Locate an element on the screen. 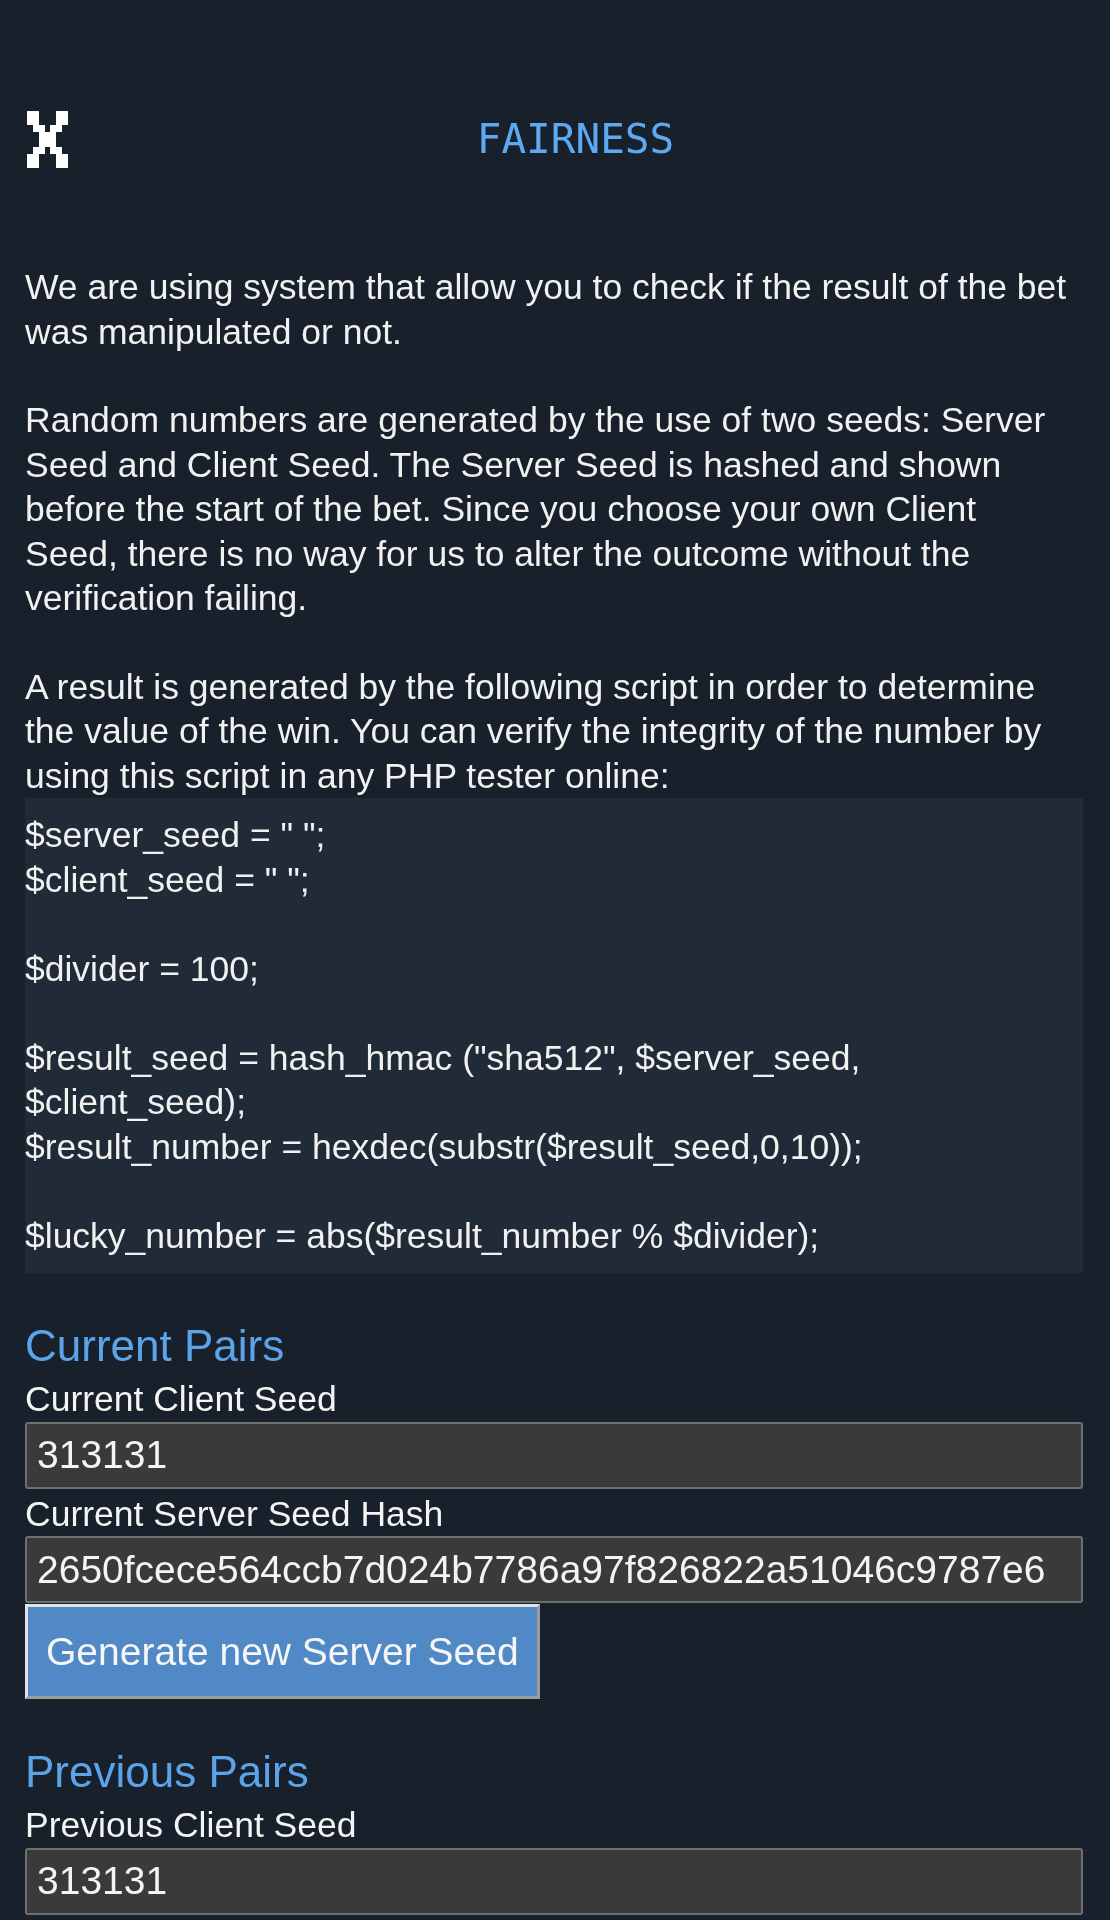  close-icon is located at coordinates (47, 139).